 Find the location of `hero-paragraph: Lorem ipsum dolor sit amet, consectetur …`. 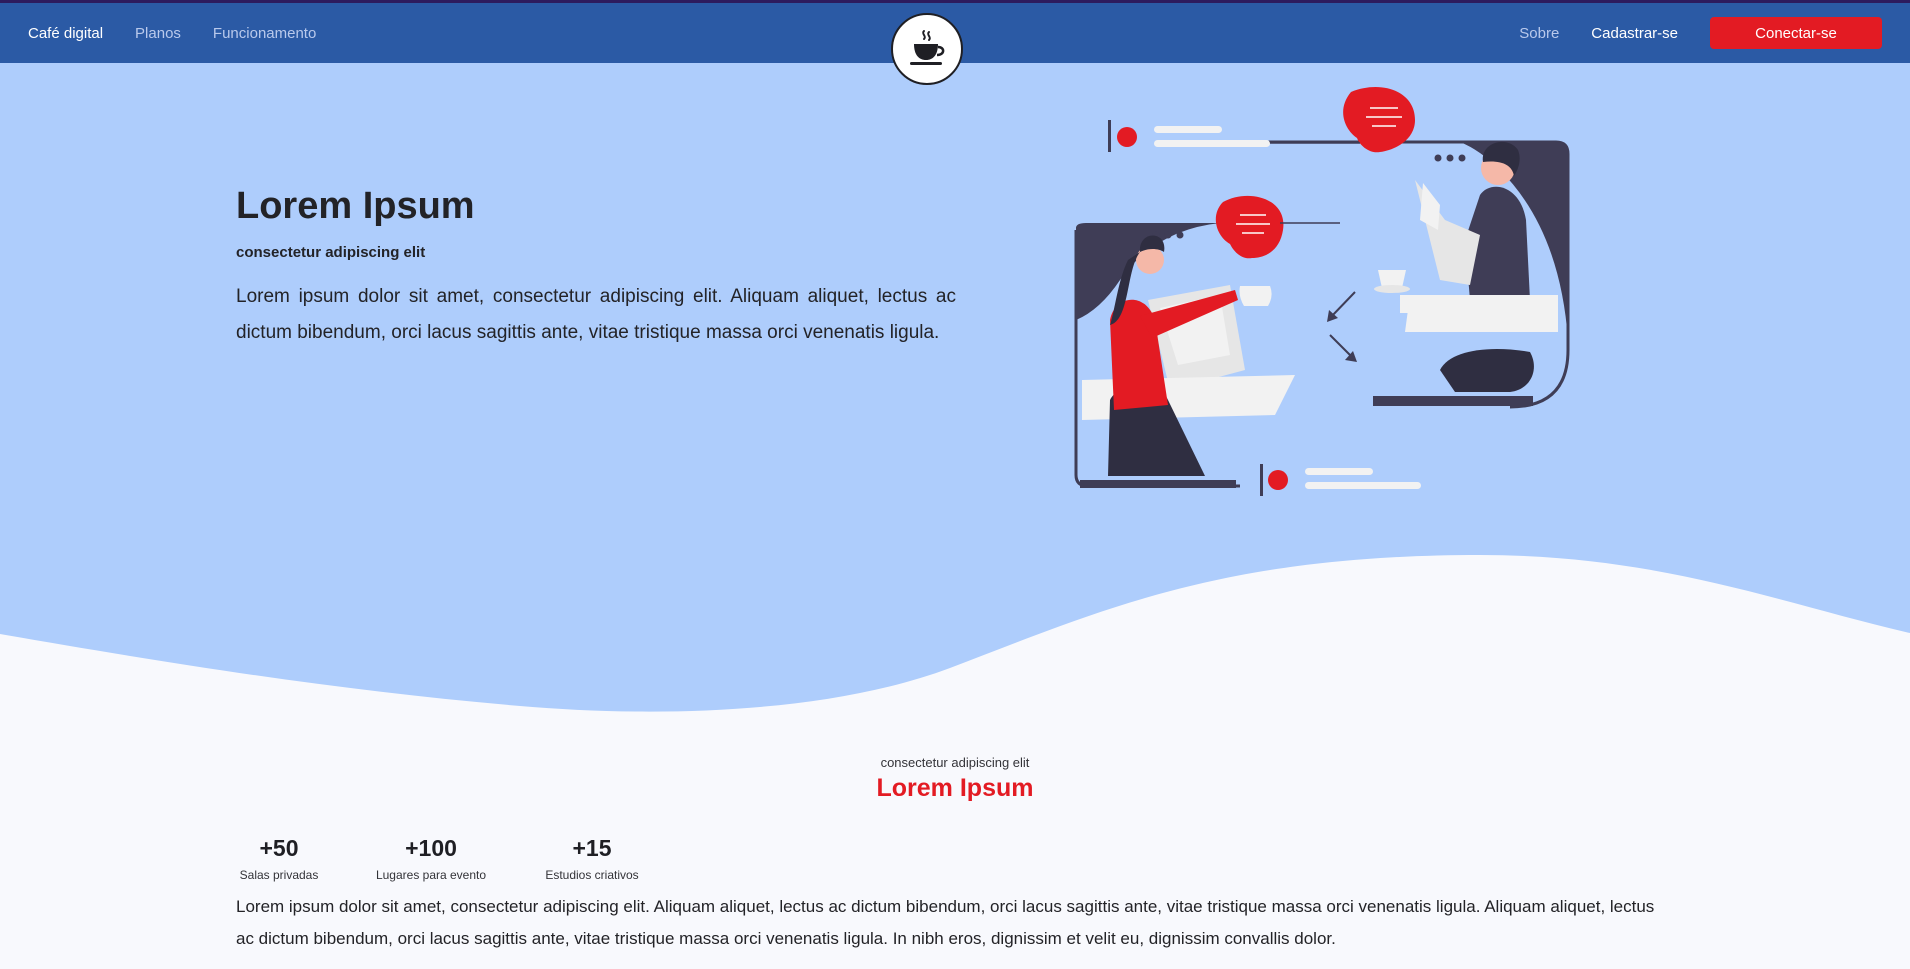

hero-paragraph: Lorem ipsum dolor sit amet, consectetur … is located at coordinates (596, 314).